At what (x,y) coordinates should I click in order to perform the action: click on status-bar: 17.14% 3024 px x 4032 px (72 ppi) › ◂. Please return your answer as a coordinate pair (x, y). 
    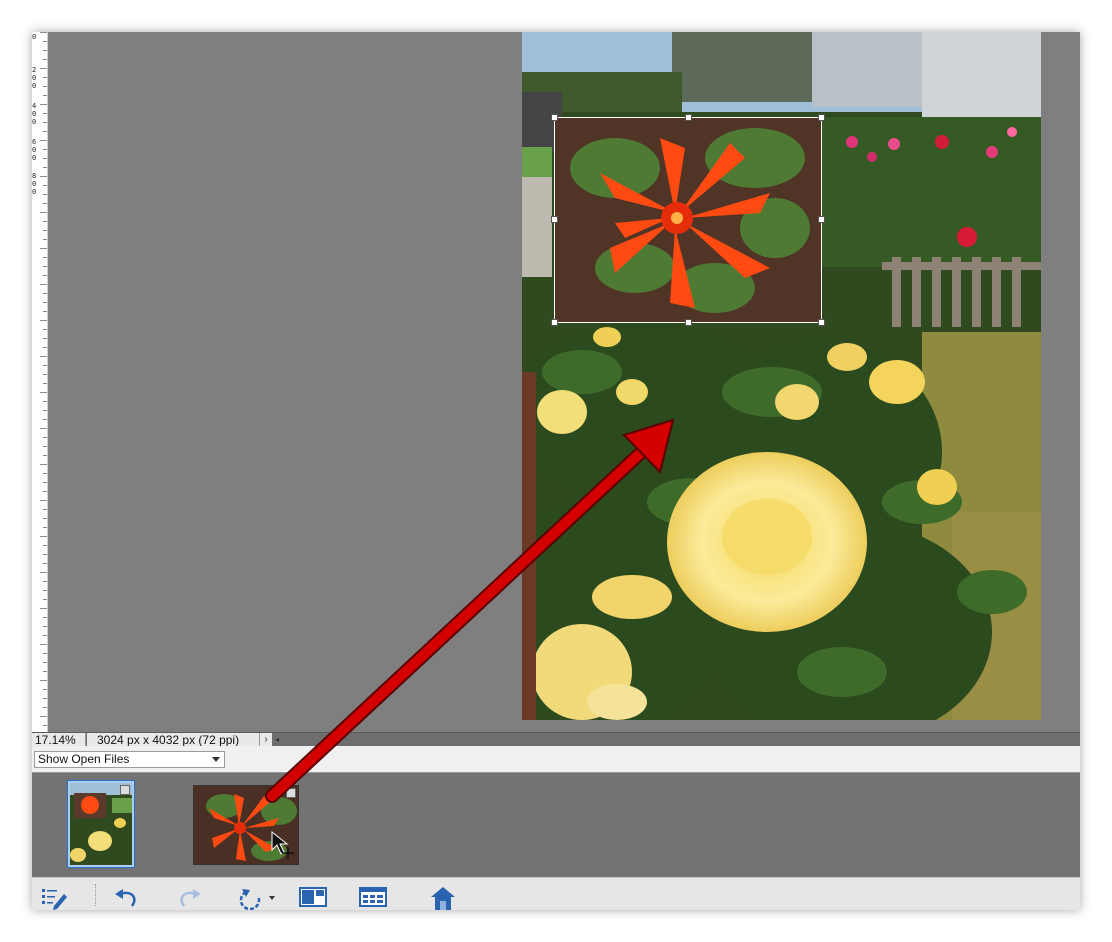
    Looking at the image, I should click on (556, 739).